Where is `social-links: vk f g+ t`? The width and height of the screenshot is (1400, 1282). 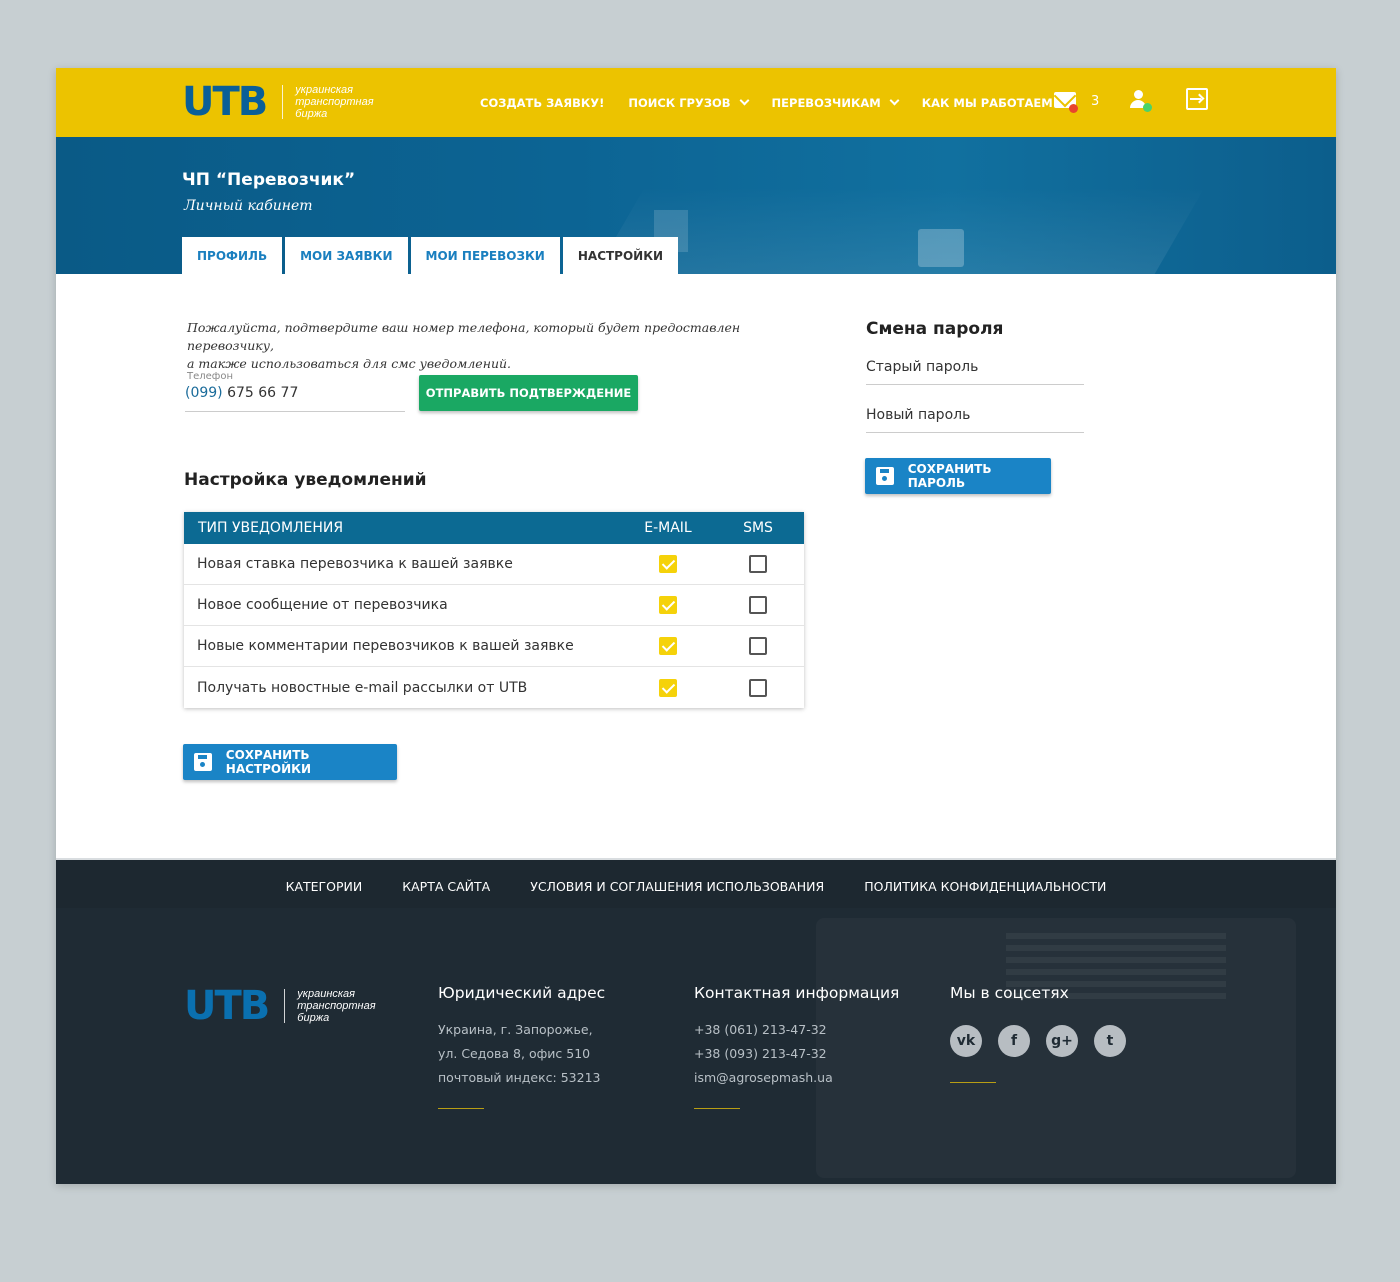 social-links: vk f g+ t is located at coordinates (1046, 1041).